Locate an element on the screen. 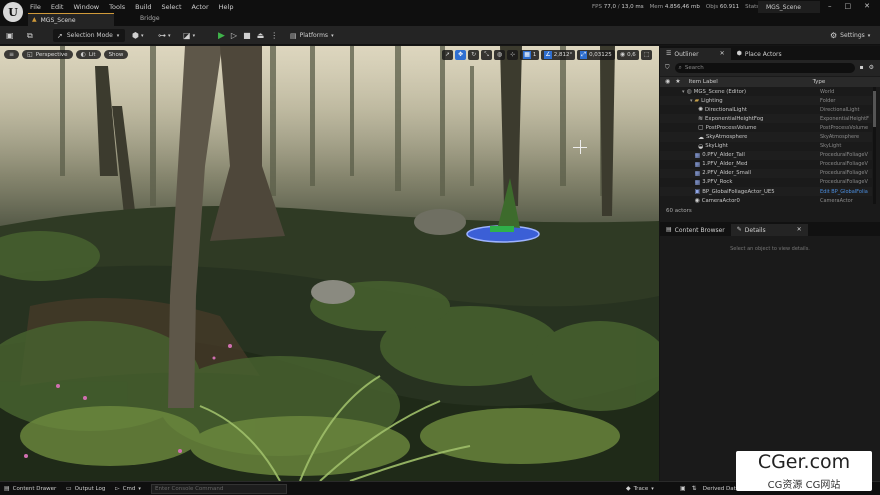  outliner-row: ▾◉CameraActor0CameraActor is located at coordinates (766, 200).